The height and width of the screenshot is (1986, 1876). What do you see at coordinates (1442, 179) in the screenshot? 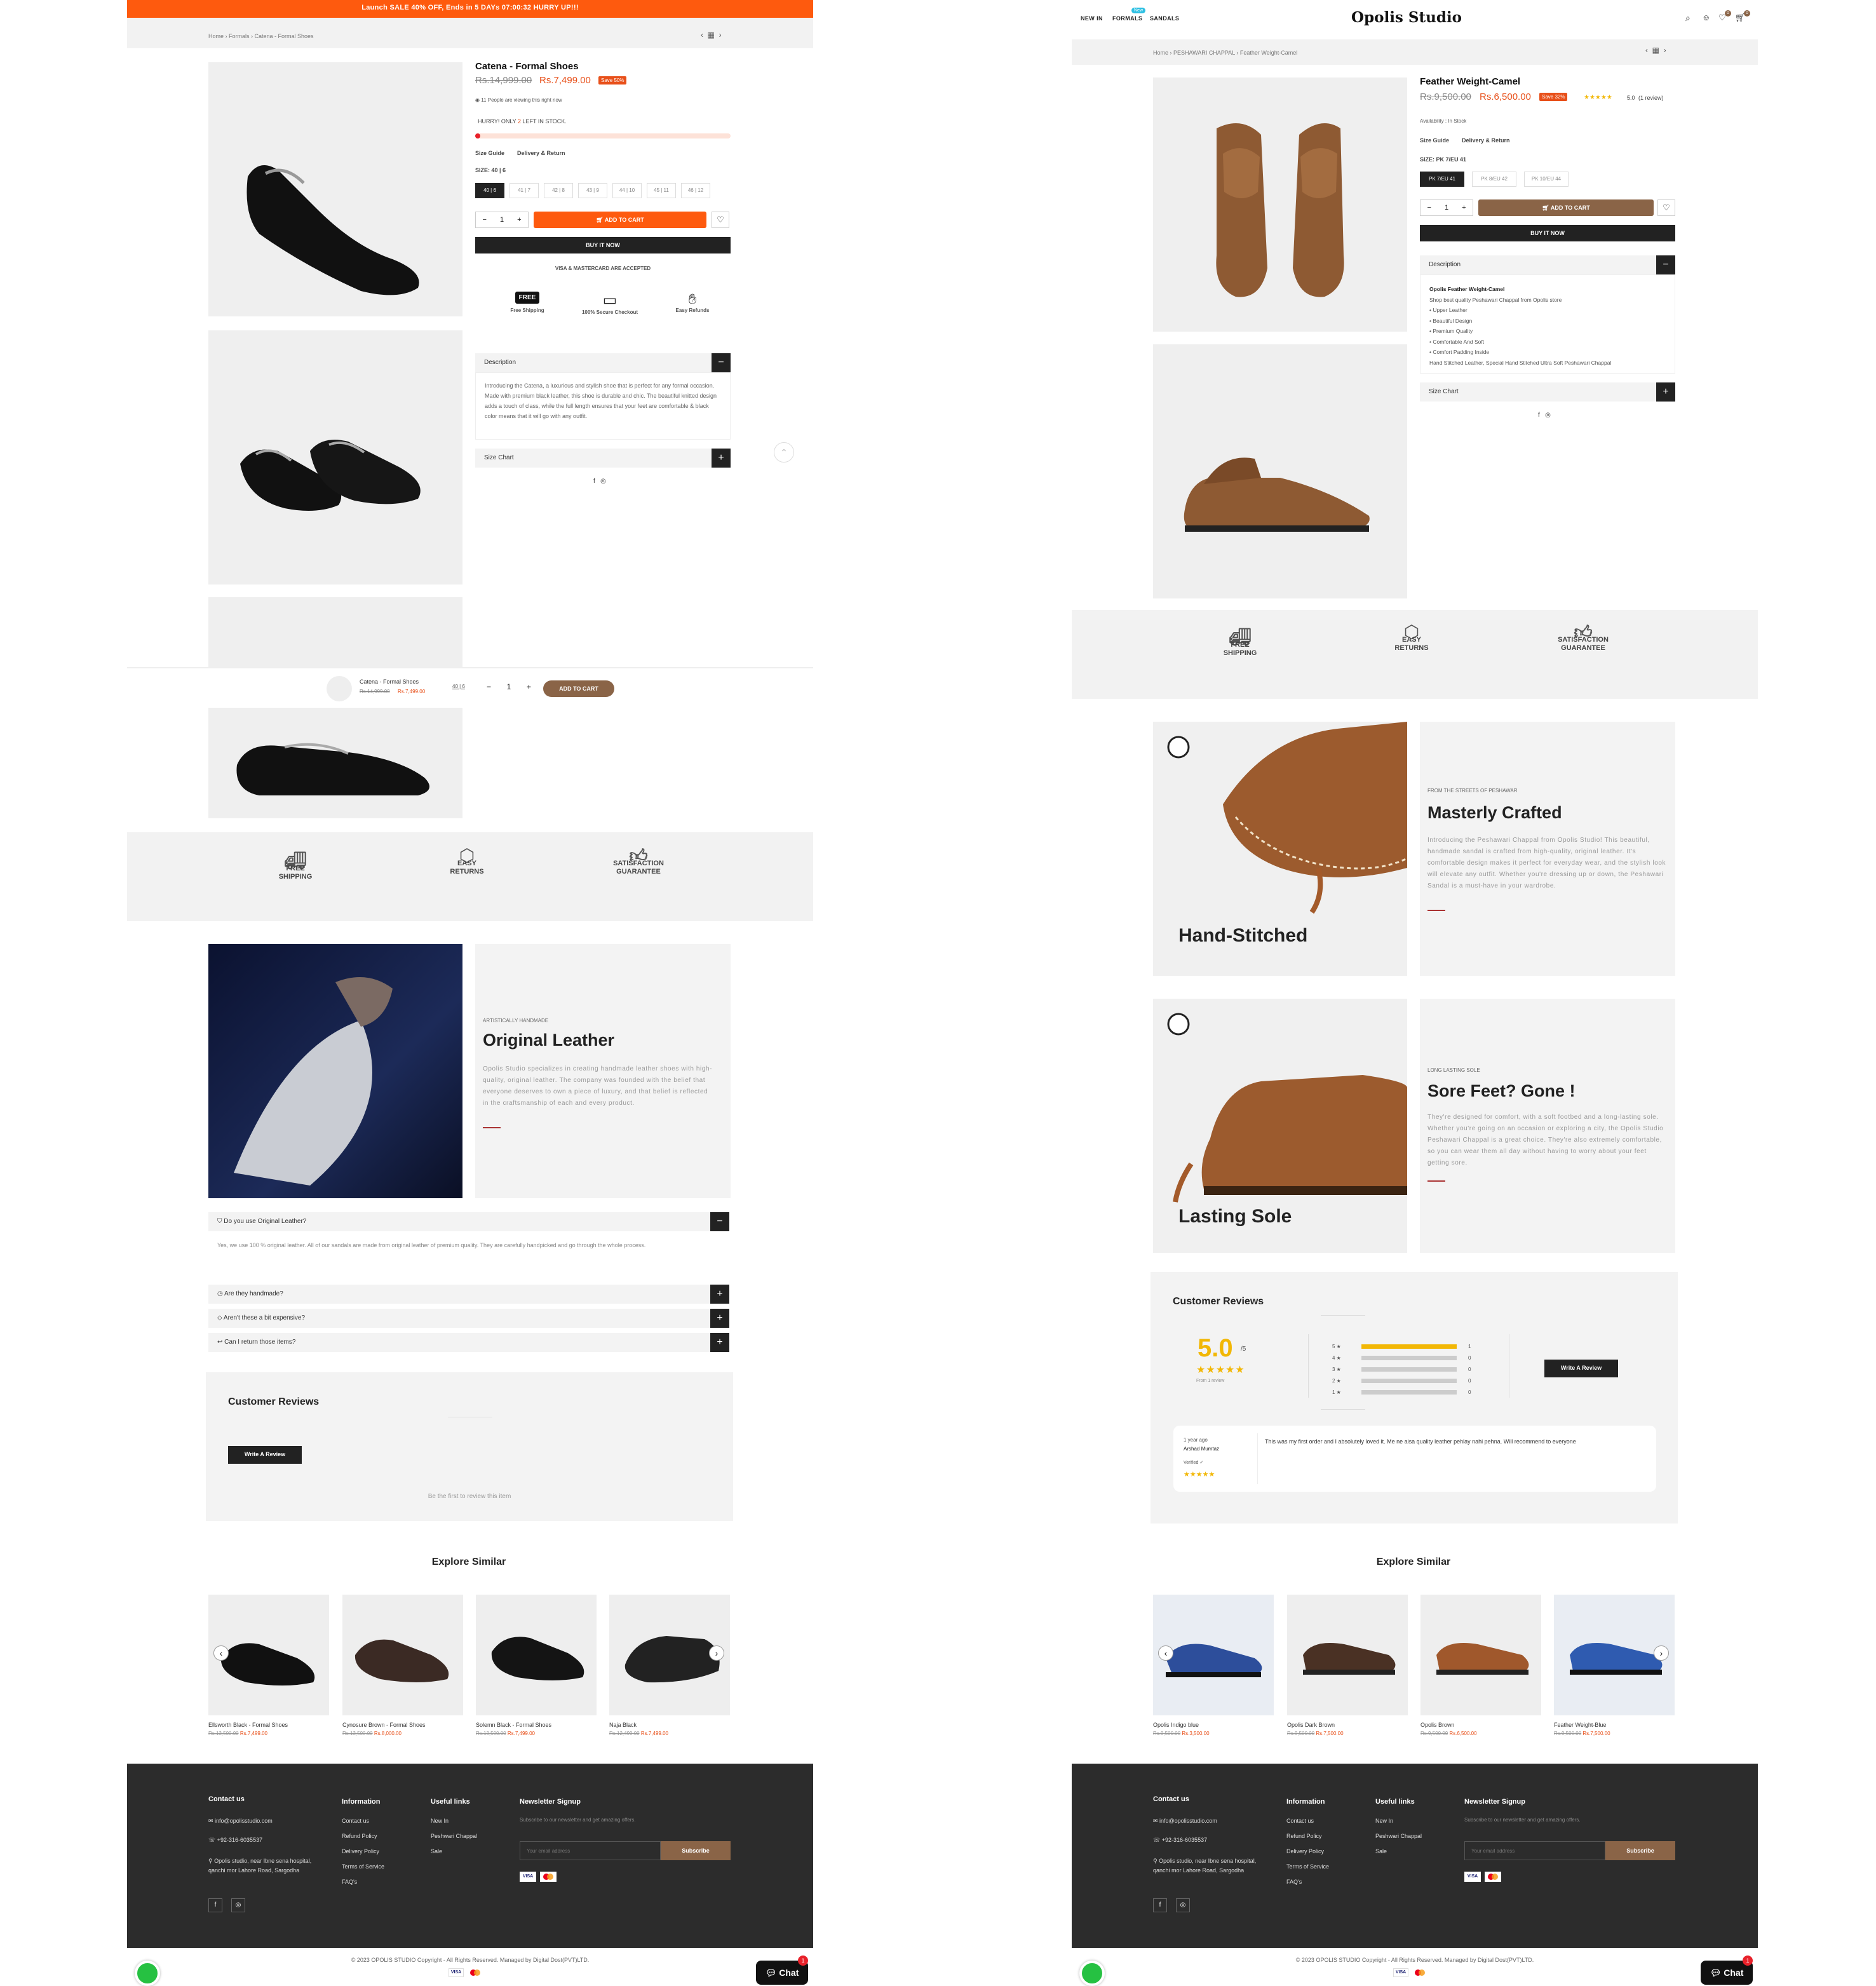
I see `size-option: PK 7/EU 41` at bounding box center [1442, 179].